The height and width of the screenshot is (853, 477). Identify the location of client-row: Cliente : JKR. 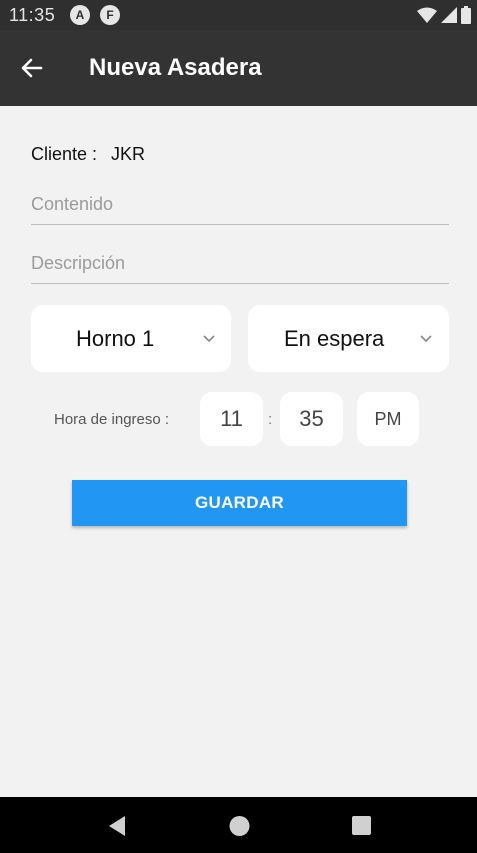
(88, 154).